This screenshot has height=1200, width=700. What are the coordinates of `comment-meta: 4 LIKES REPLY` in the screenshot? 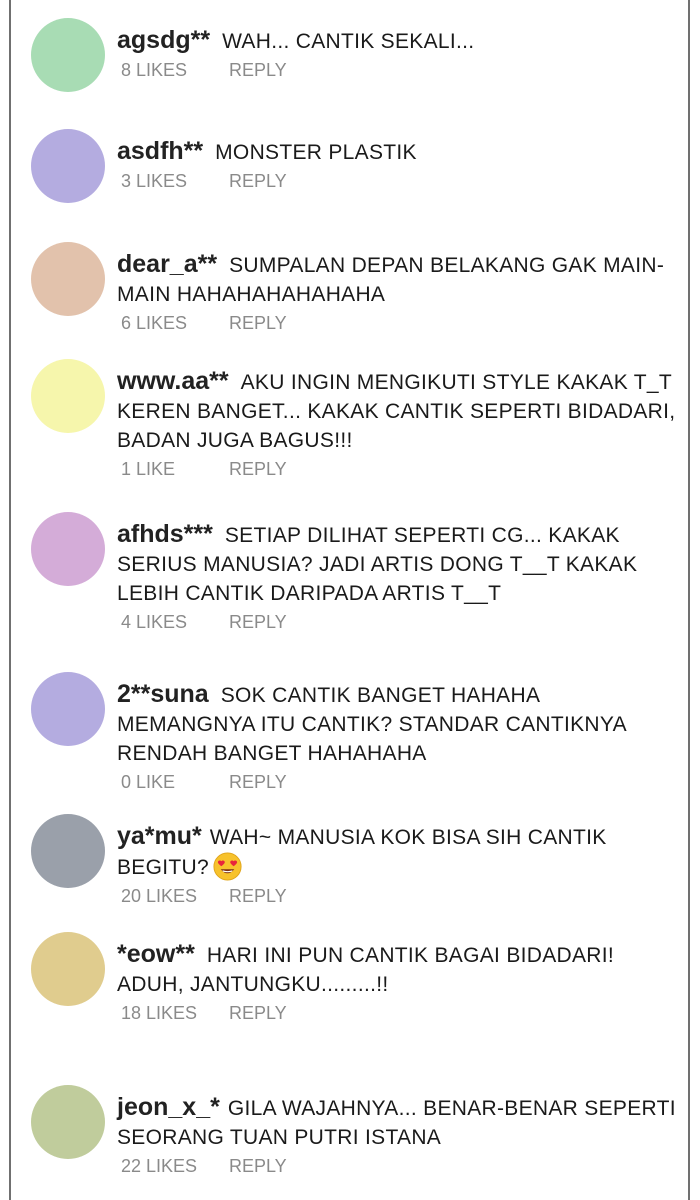 It's located at (398, 622).